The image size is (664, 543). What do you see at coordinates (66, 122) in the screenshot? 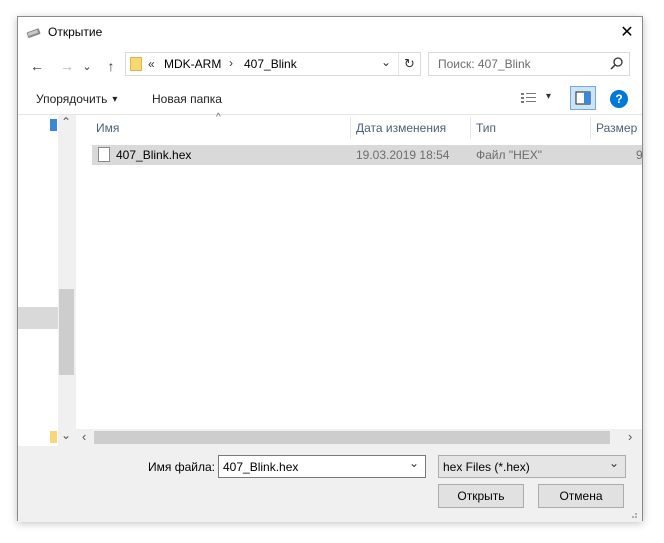
I see `scroll-up-icon: ⌃` at bounding box center [66, 122].